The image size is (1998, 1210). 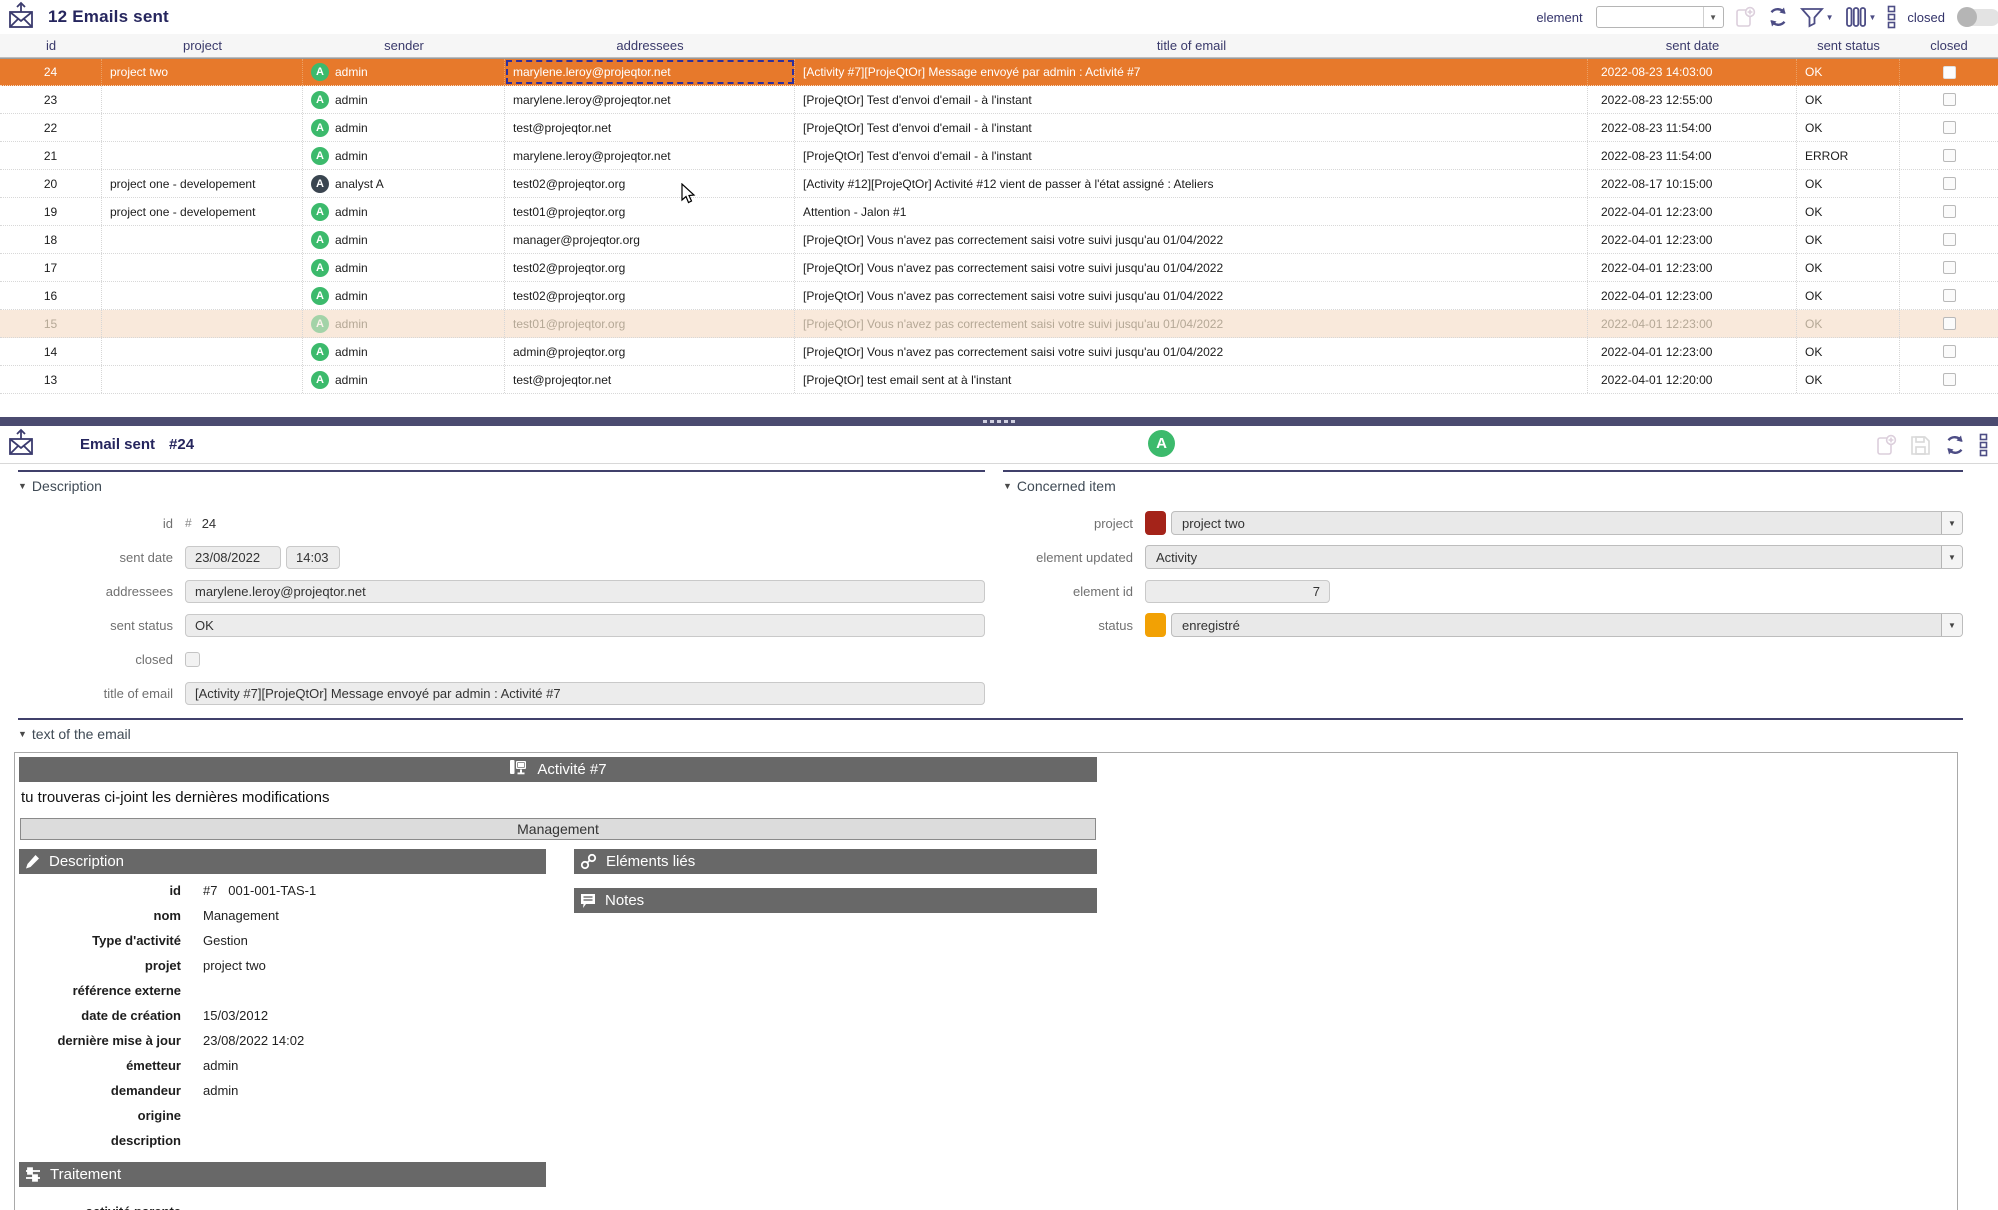 What do you see at coordinates (141, 625) in the screenshot?
I see `sent-status-label: sent status` at bounding box center [141, 625].